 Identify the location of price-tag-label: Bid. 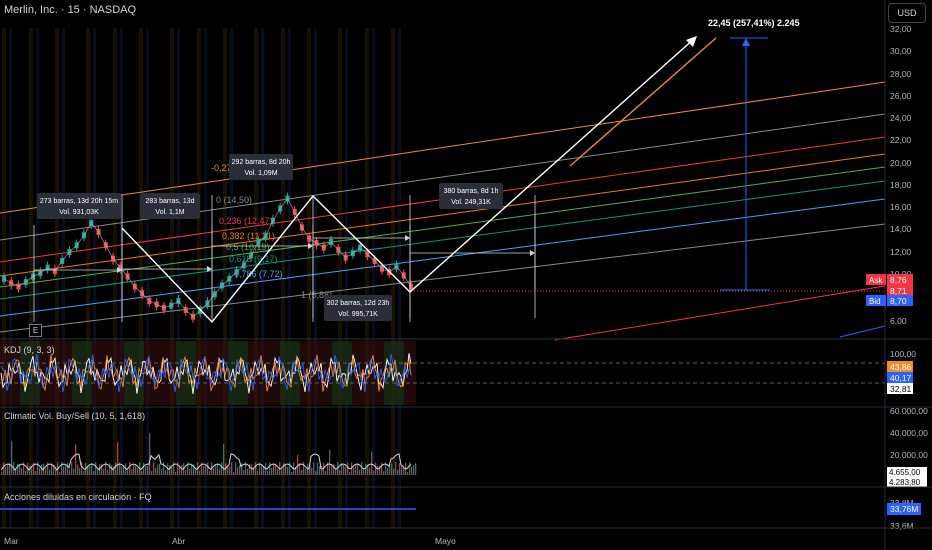
(875, 301).